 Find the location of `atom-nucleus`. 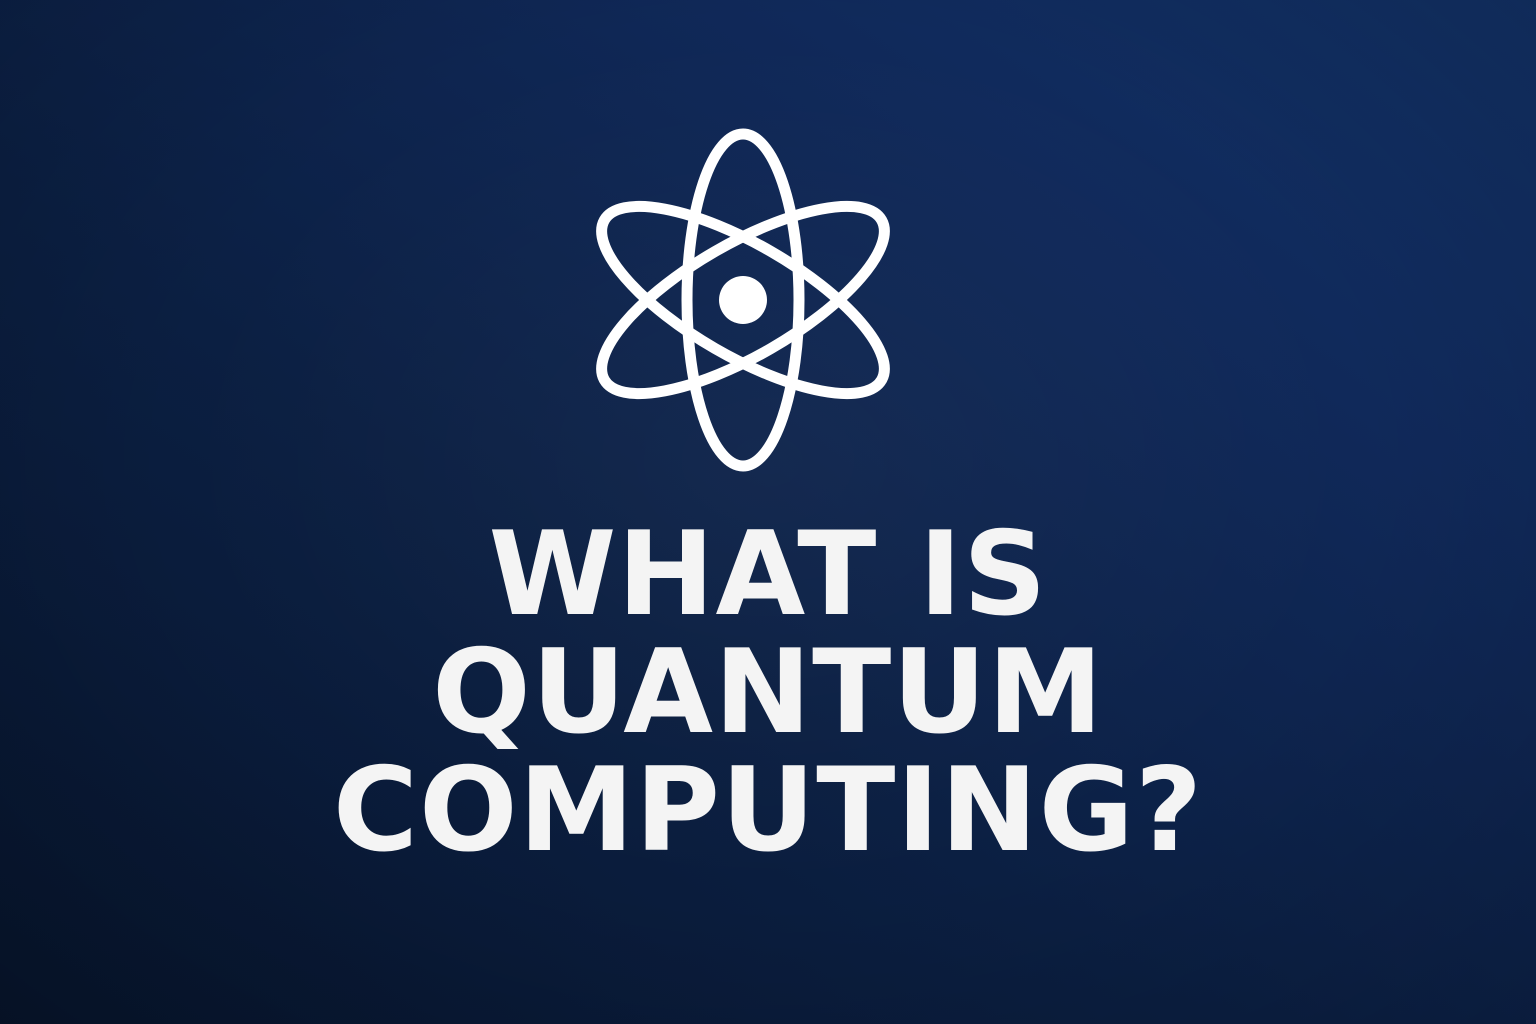

atom-nucleus is located at coordinates (743, 300).